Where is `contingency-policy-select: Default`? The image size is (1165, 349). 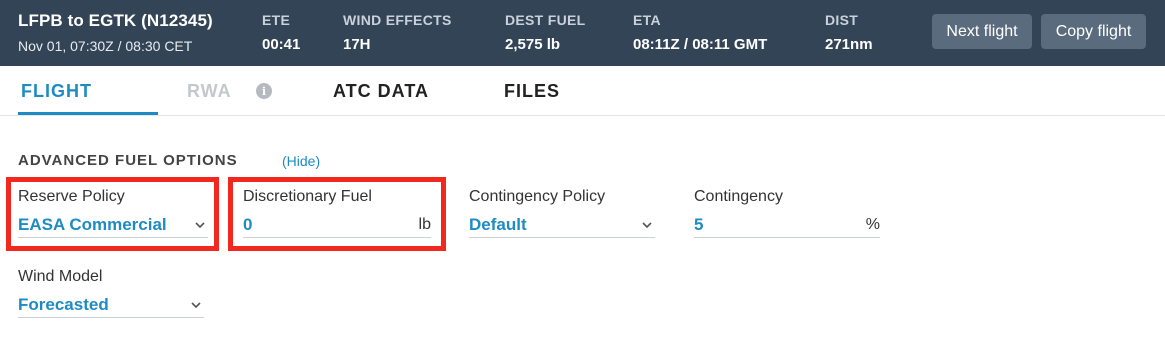 contingency-policy-select: Default is located at coordinates (562, 225).